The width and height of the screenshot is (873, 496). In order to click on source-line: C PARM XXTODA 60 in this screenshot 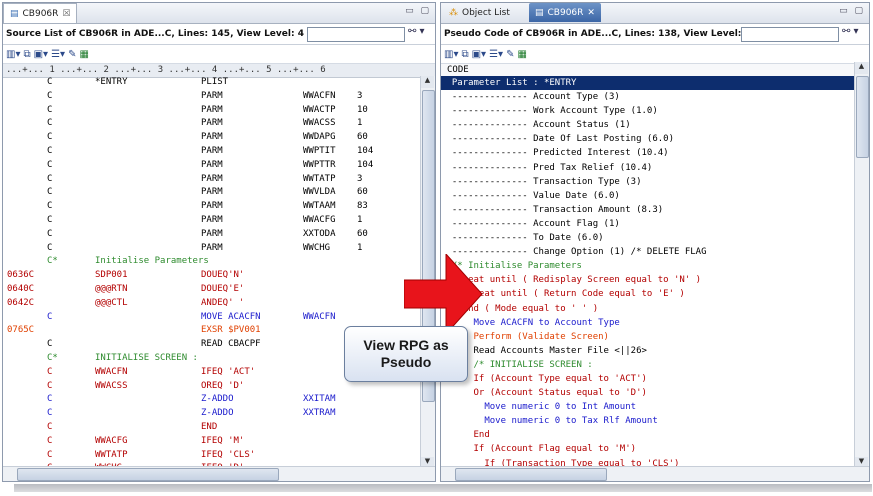, I will do `click(212, 235)`.